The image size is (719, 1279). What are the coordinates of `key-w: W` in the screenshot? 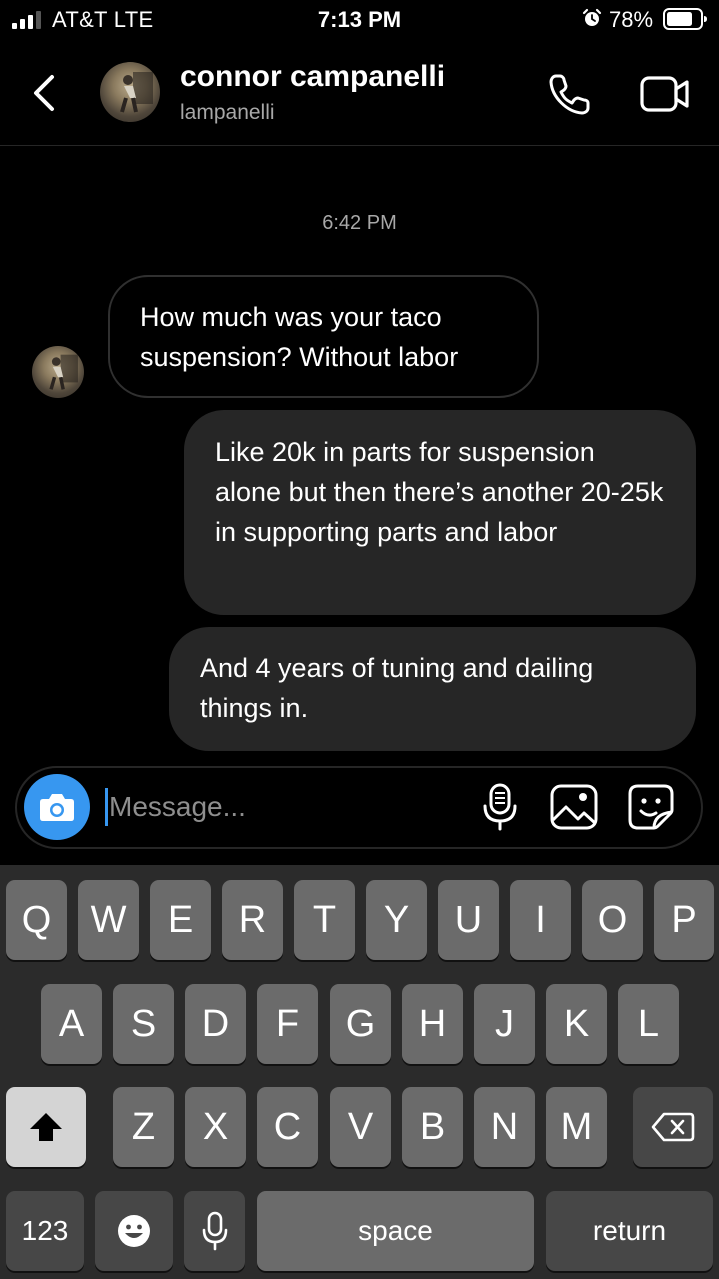 It's located at (108, 920).